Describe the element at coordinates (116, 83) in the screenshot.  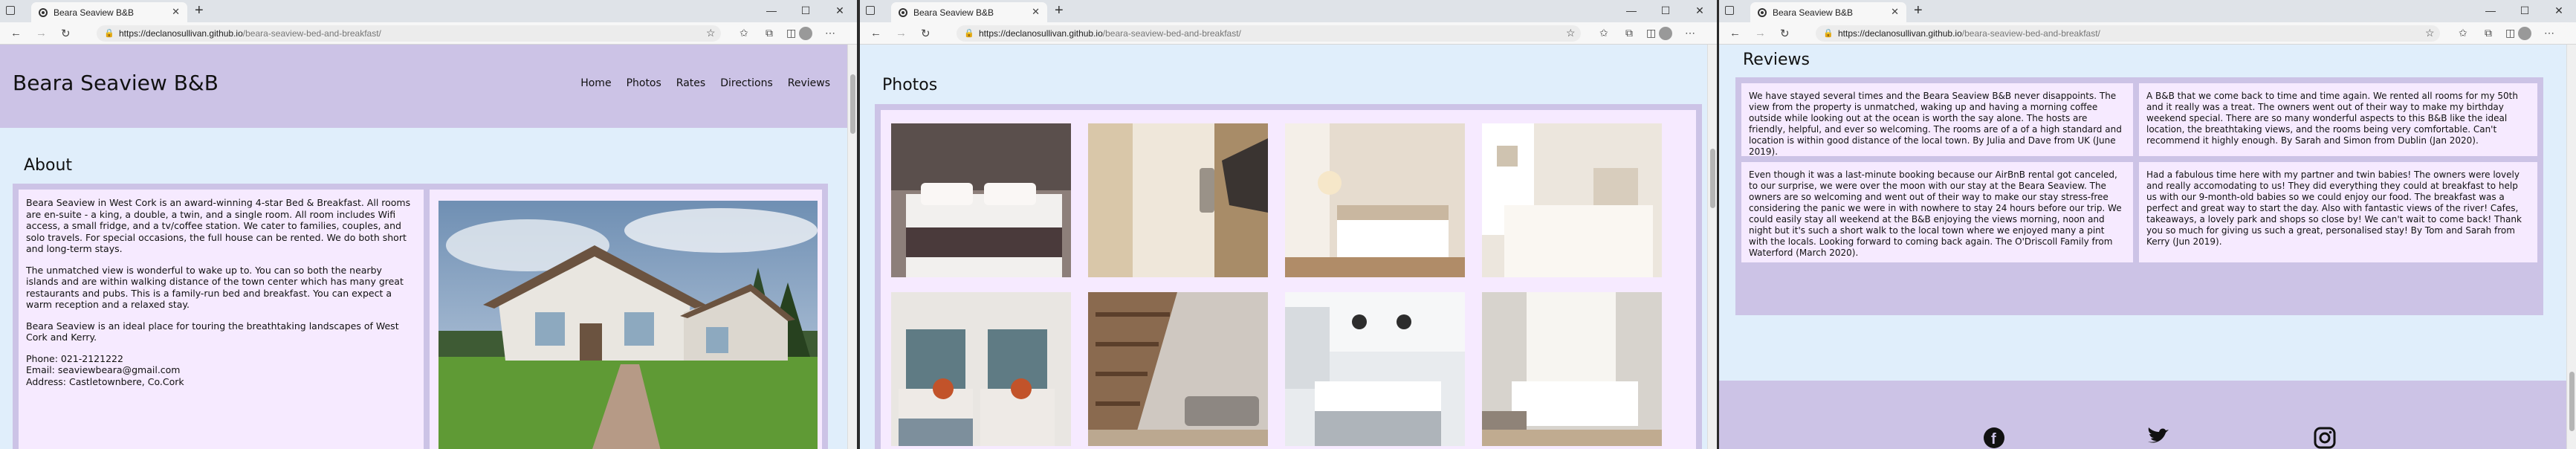
I see `brand-title: Beara Seaview B&B` at that location.